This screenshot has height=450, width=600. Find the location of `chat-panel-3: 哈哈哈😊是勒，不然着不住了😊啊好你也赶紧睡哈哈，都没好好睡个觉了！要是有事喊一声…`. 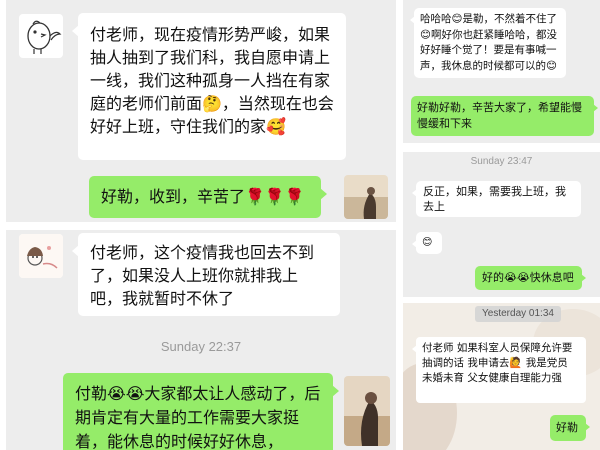

chat-panel-3: 哈哈哈😊是勒，不然着不住了😊啊好你也赶紧睡哈哈，都没好好睡个觉了！要是有事喊一声… is located at coordinates (501, 71).